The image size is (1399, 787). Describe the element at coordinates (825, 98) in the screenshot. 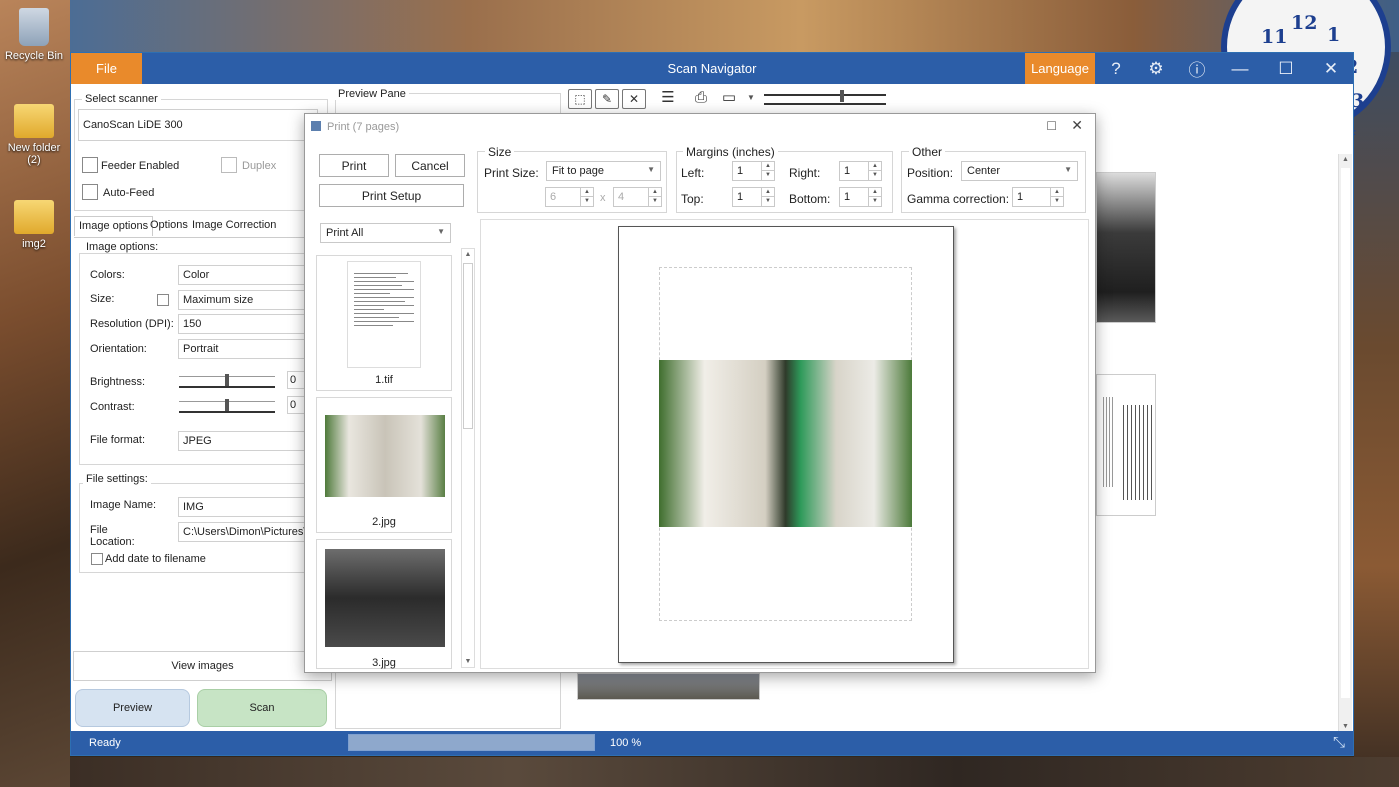

I see `zoom-slider` at that location.